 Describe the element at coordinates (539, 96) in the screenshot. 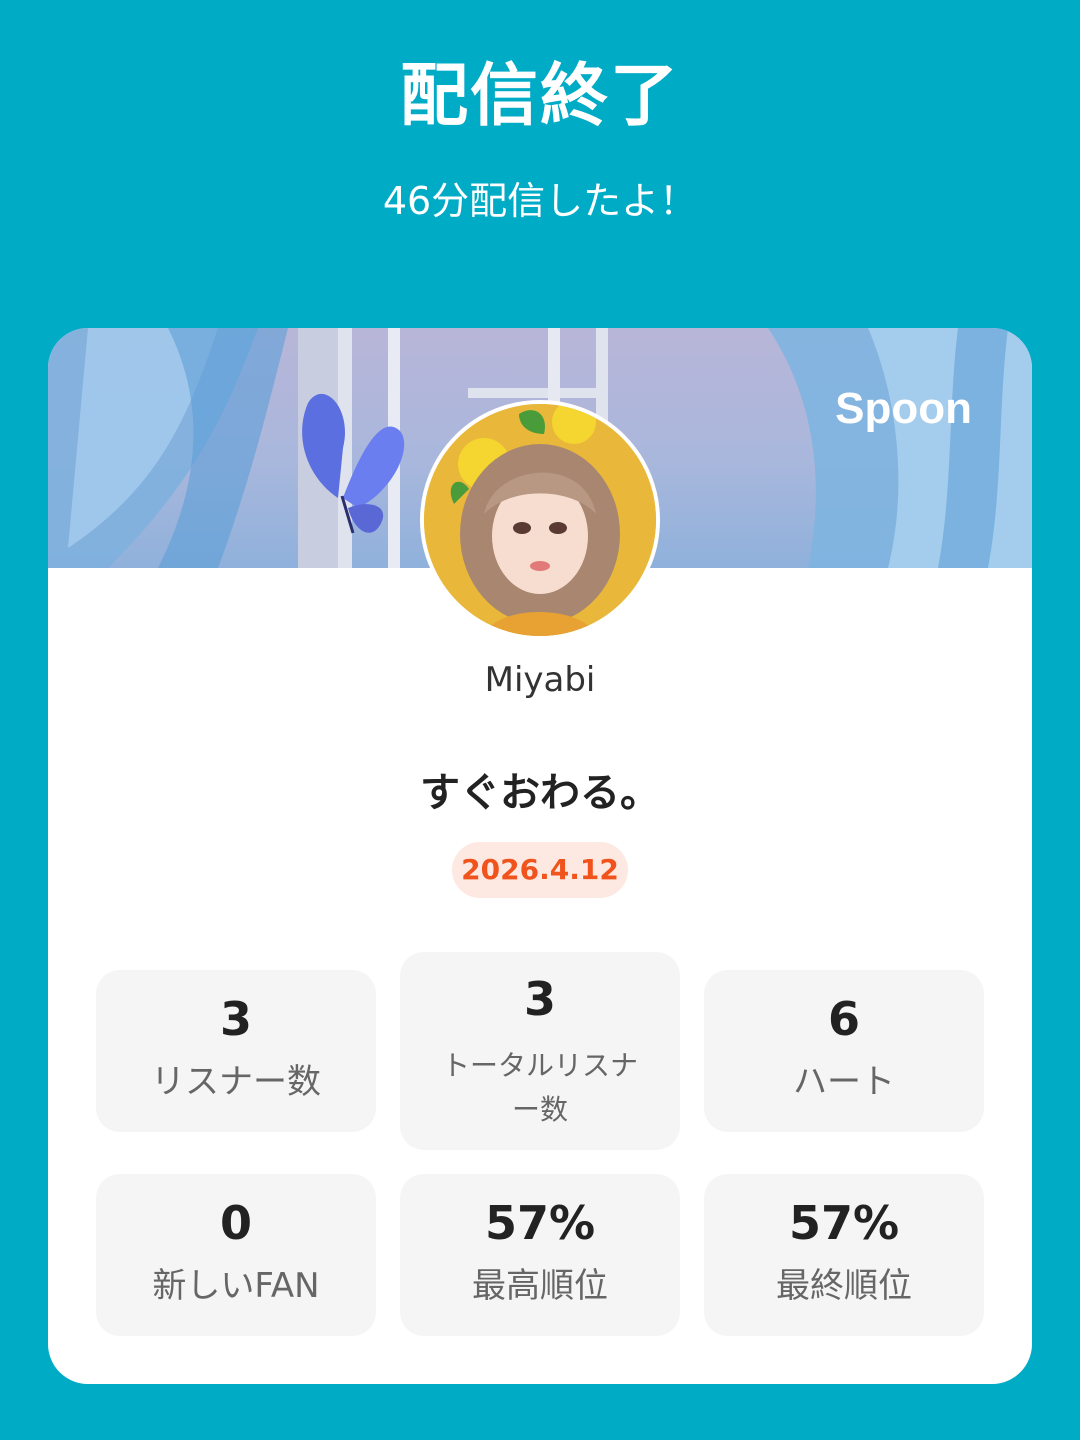

I see `page-title: 配信終了` at that location.